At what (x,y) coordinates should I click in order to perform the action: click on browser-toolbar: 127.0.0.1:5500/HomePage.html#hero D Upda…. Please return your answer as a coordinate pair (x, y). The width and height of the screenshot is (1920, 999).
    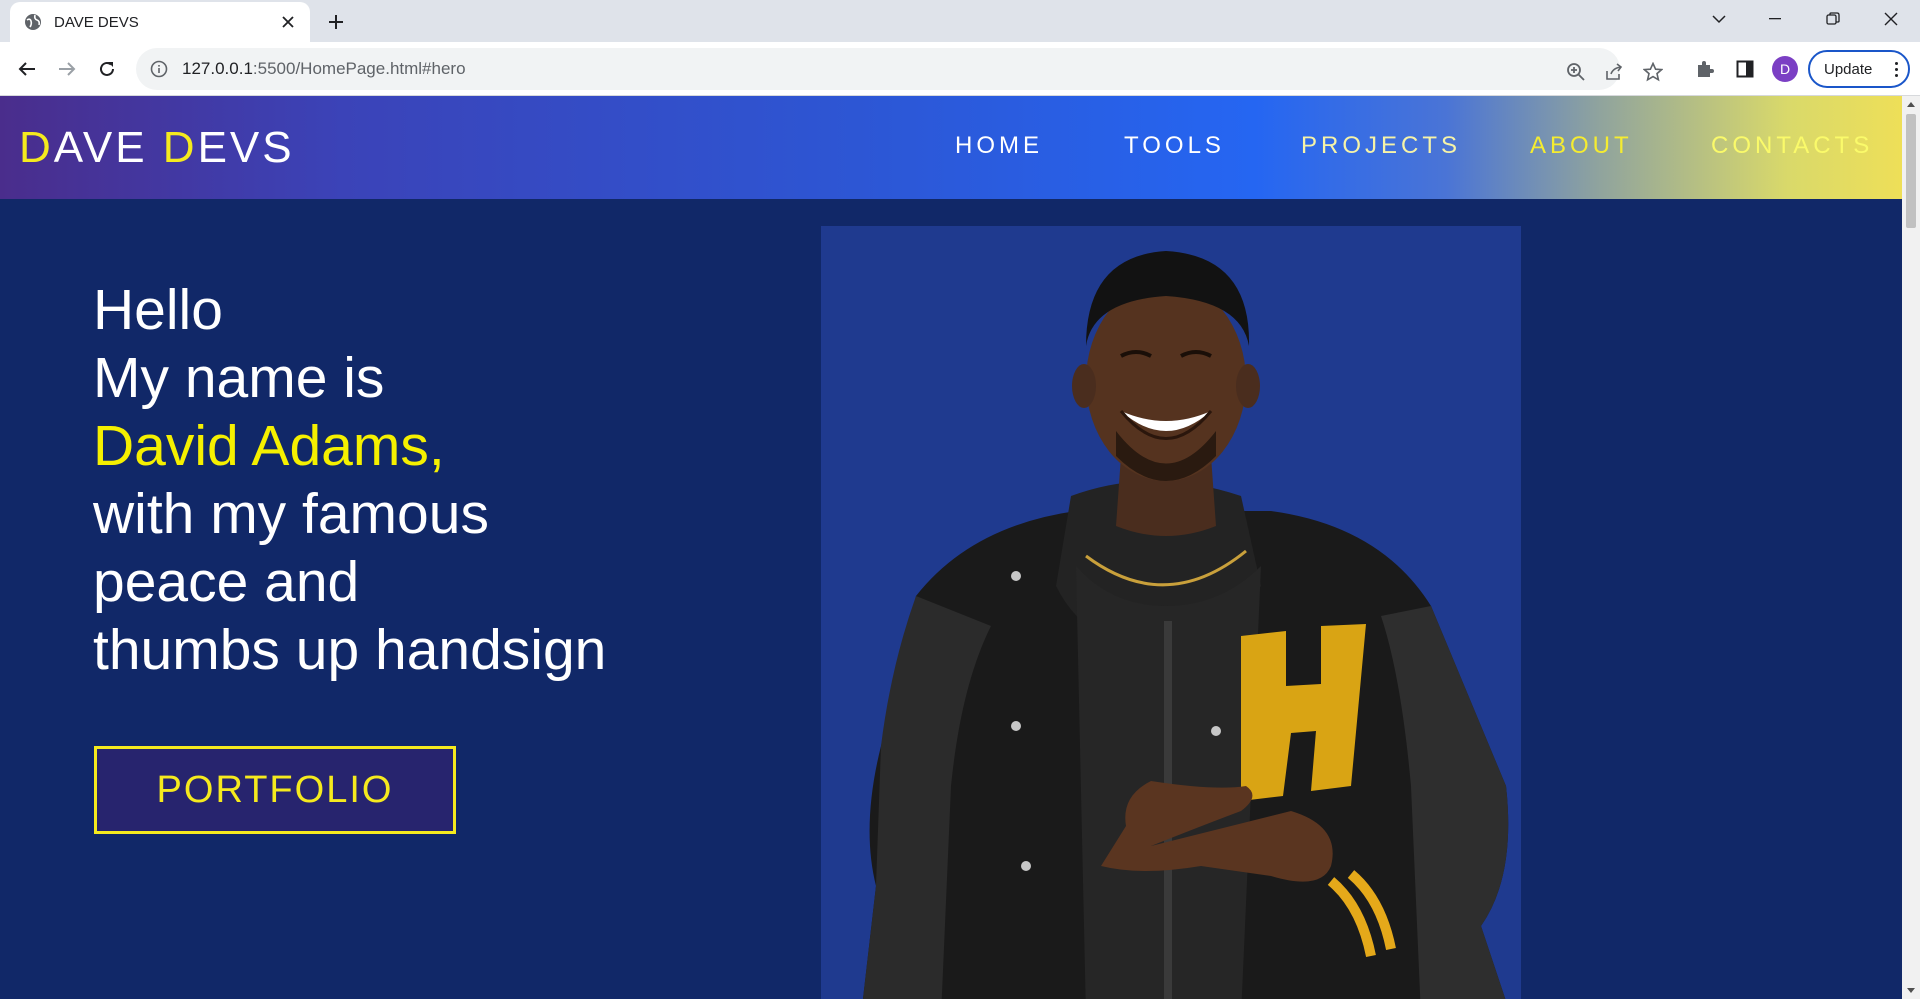
    Looking at the image, I should click on (960, 69).